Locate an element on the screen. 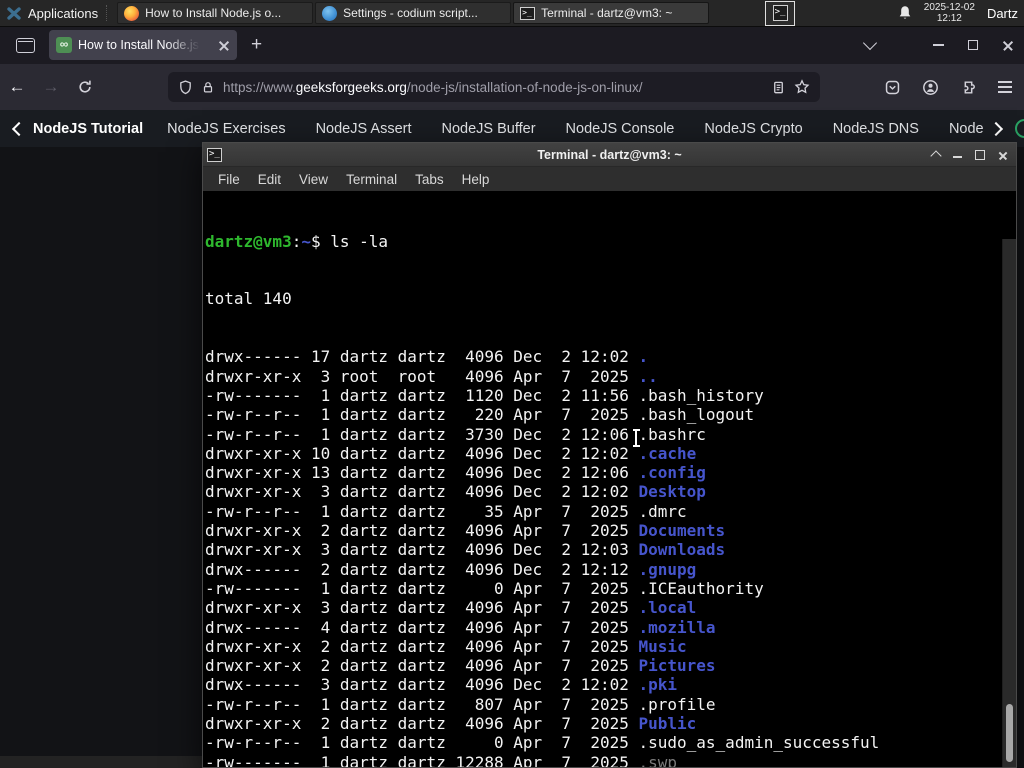  forward-button is located at coordinates (51, 87).